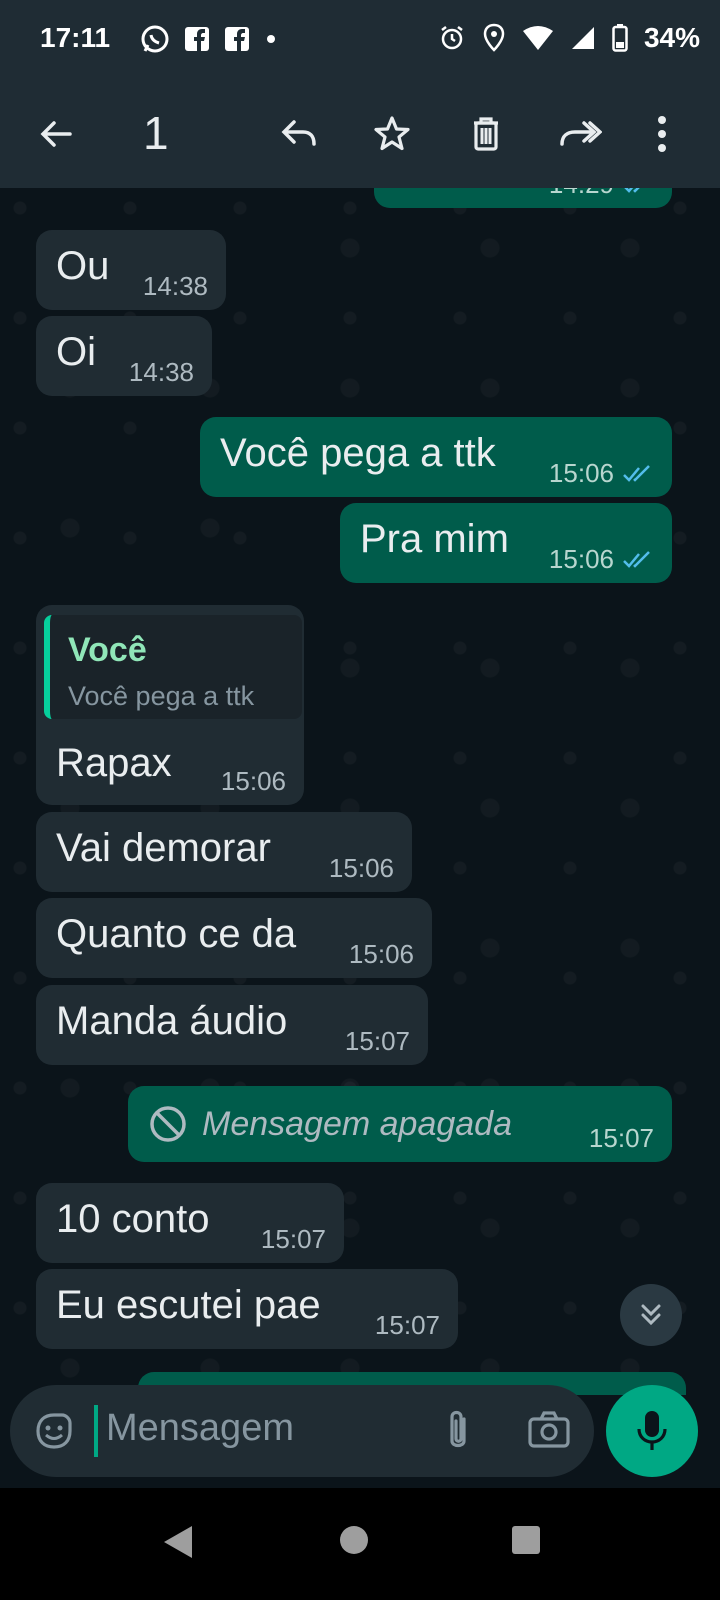 The height and width of the screenshot is (1600, 720). Describe the element at coordinates (172, 1021) in the screenshot. I see `message-text: Manda áudio` at that location.